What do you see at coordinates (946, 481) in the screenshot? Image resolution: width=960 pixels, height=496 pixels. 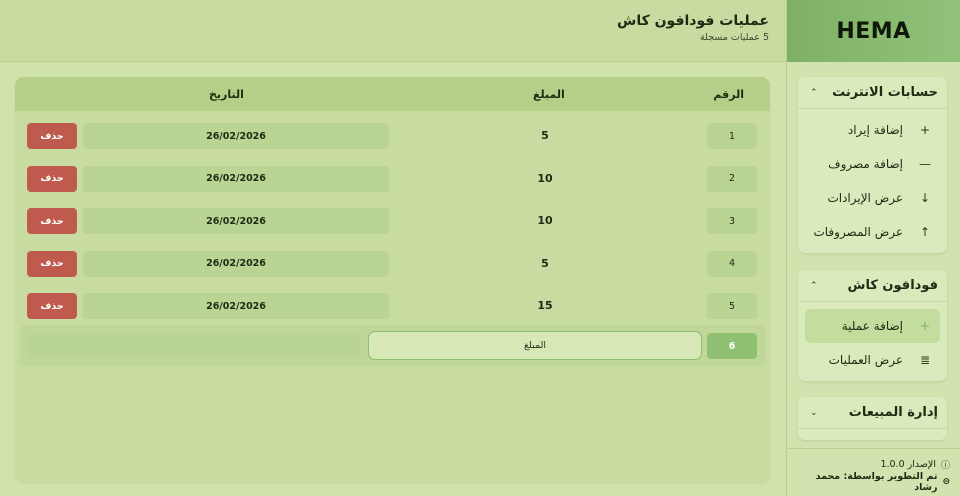 I see `link-icon: ⊖` at bounding box center [946, 481].